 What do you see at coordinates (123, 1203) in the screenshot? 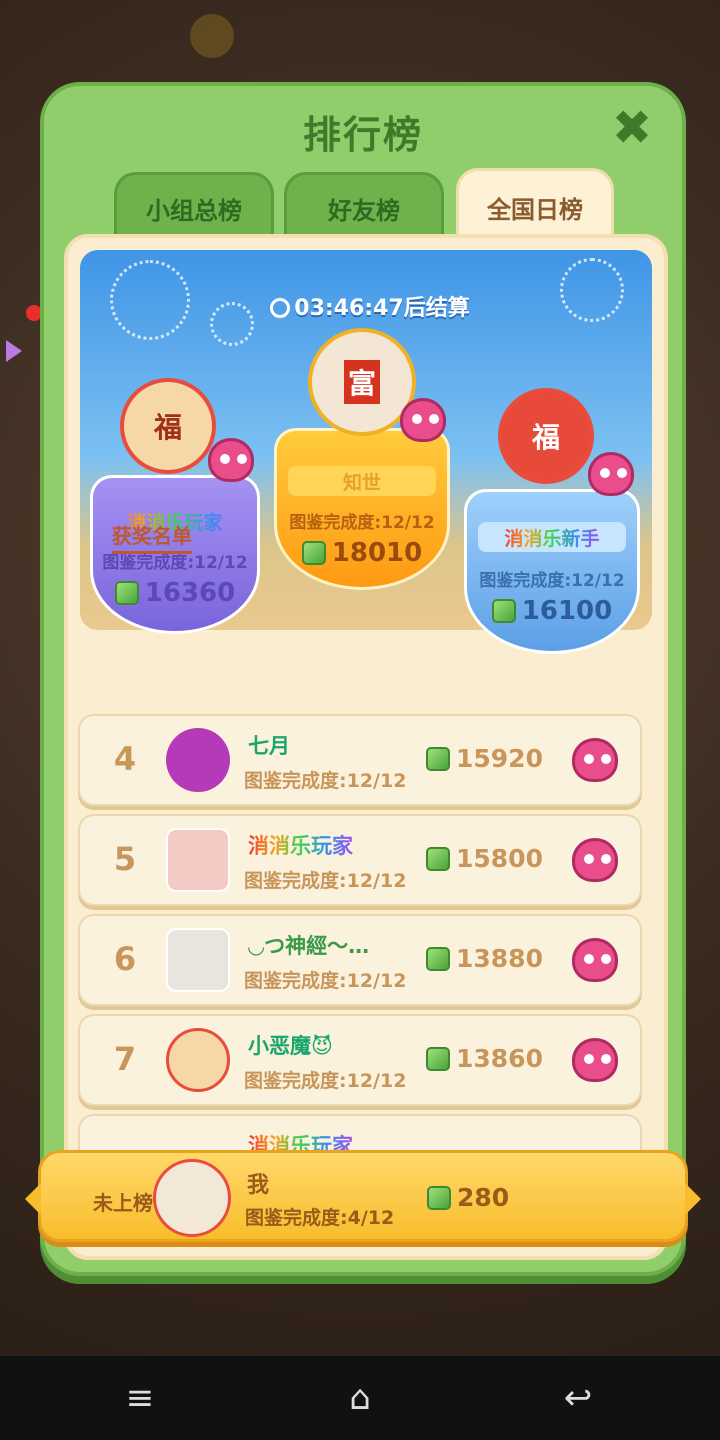
I see `my-rank-label: 未上榜` at bounding box center [123, 1203].